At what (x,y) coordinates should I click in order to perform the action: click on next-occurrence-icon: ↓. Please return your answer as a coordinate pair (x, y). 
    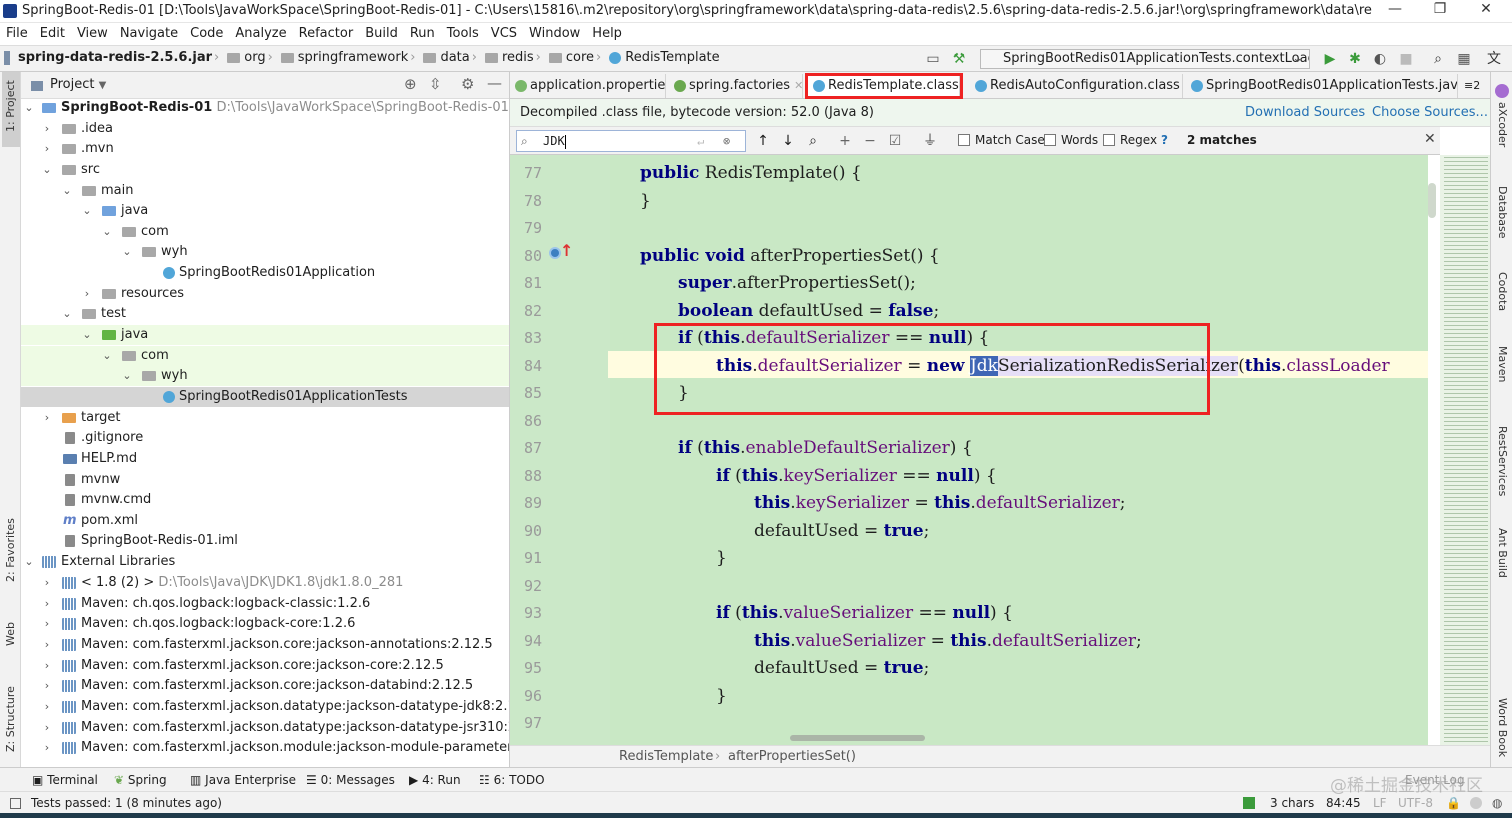
    Looking at the image, I should click on (788, 141).